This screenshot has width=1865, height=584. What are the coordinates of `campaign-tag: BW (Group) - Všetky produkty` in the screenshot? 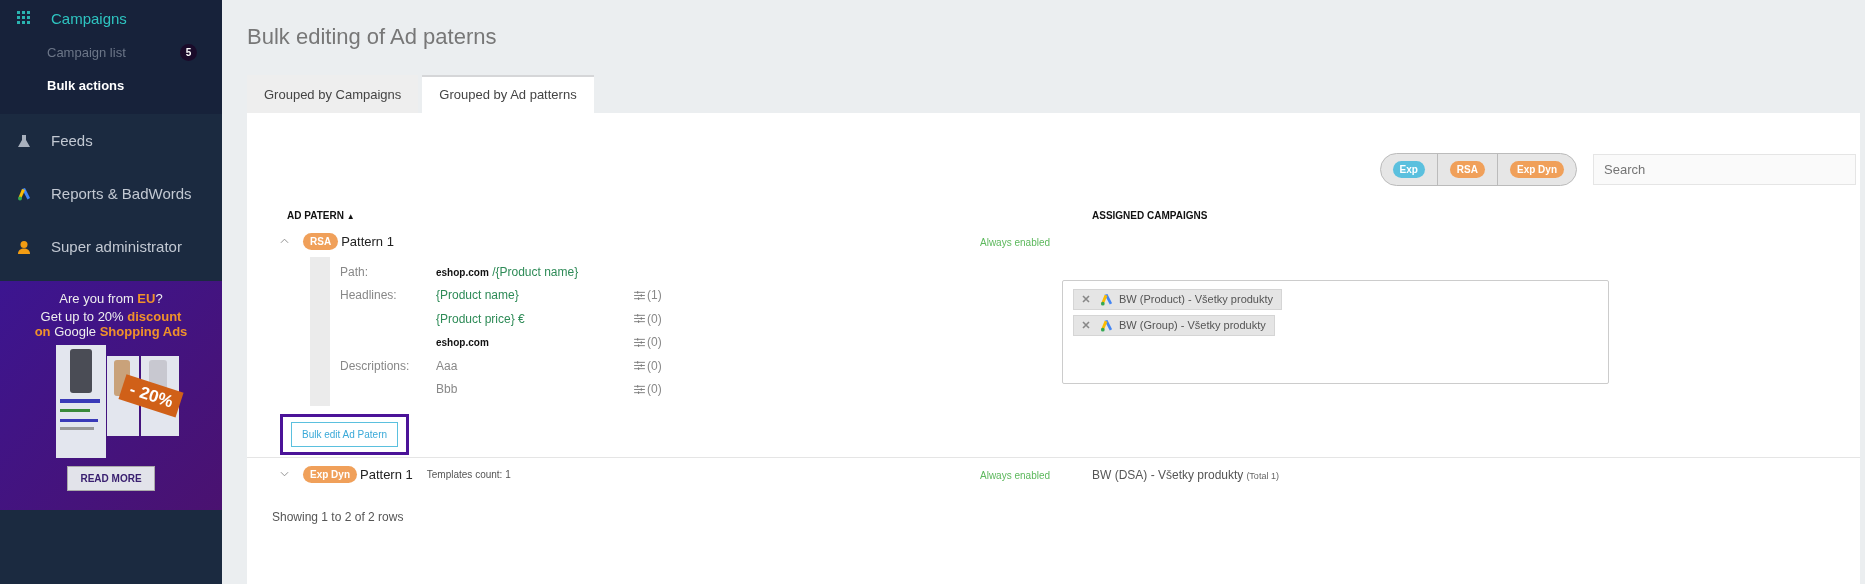 It's located at (1174, 325).